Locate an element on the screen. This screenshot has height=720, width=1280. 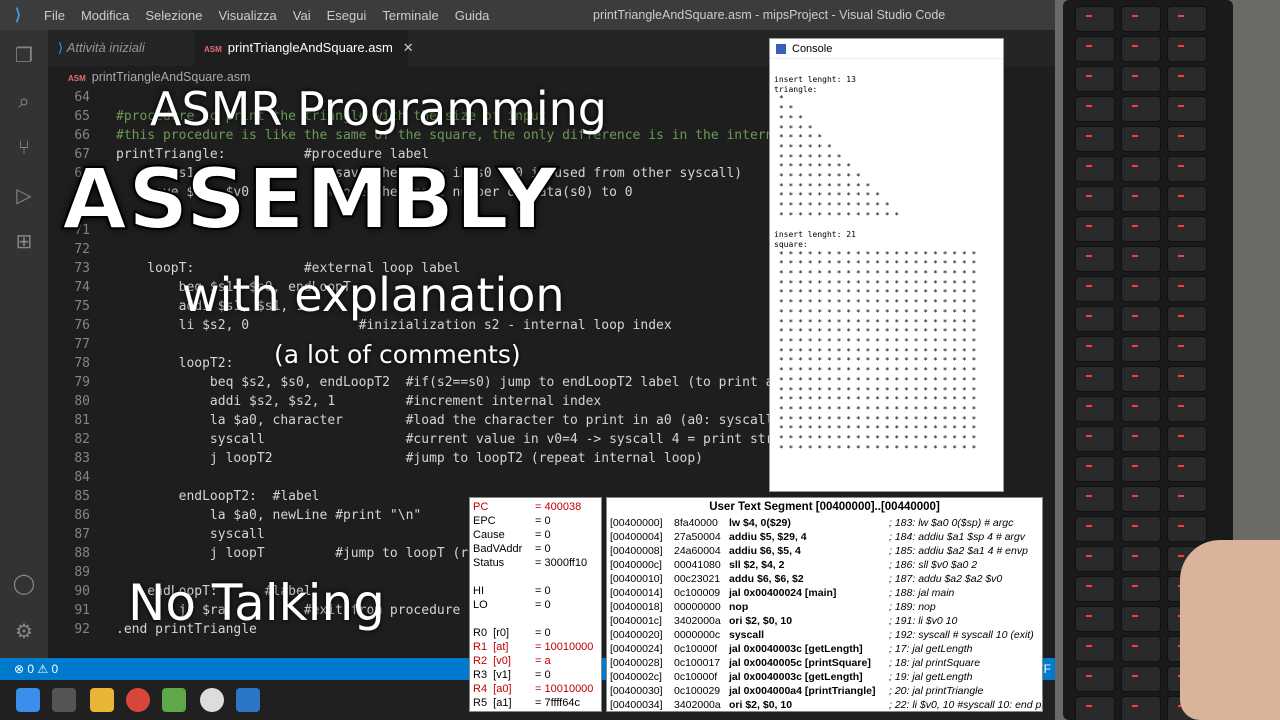
activity-bar: ❐ ⌕ ⑂ ▷ ⊞ ◯ ⚙ is located at coordinates (24, 345).